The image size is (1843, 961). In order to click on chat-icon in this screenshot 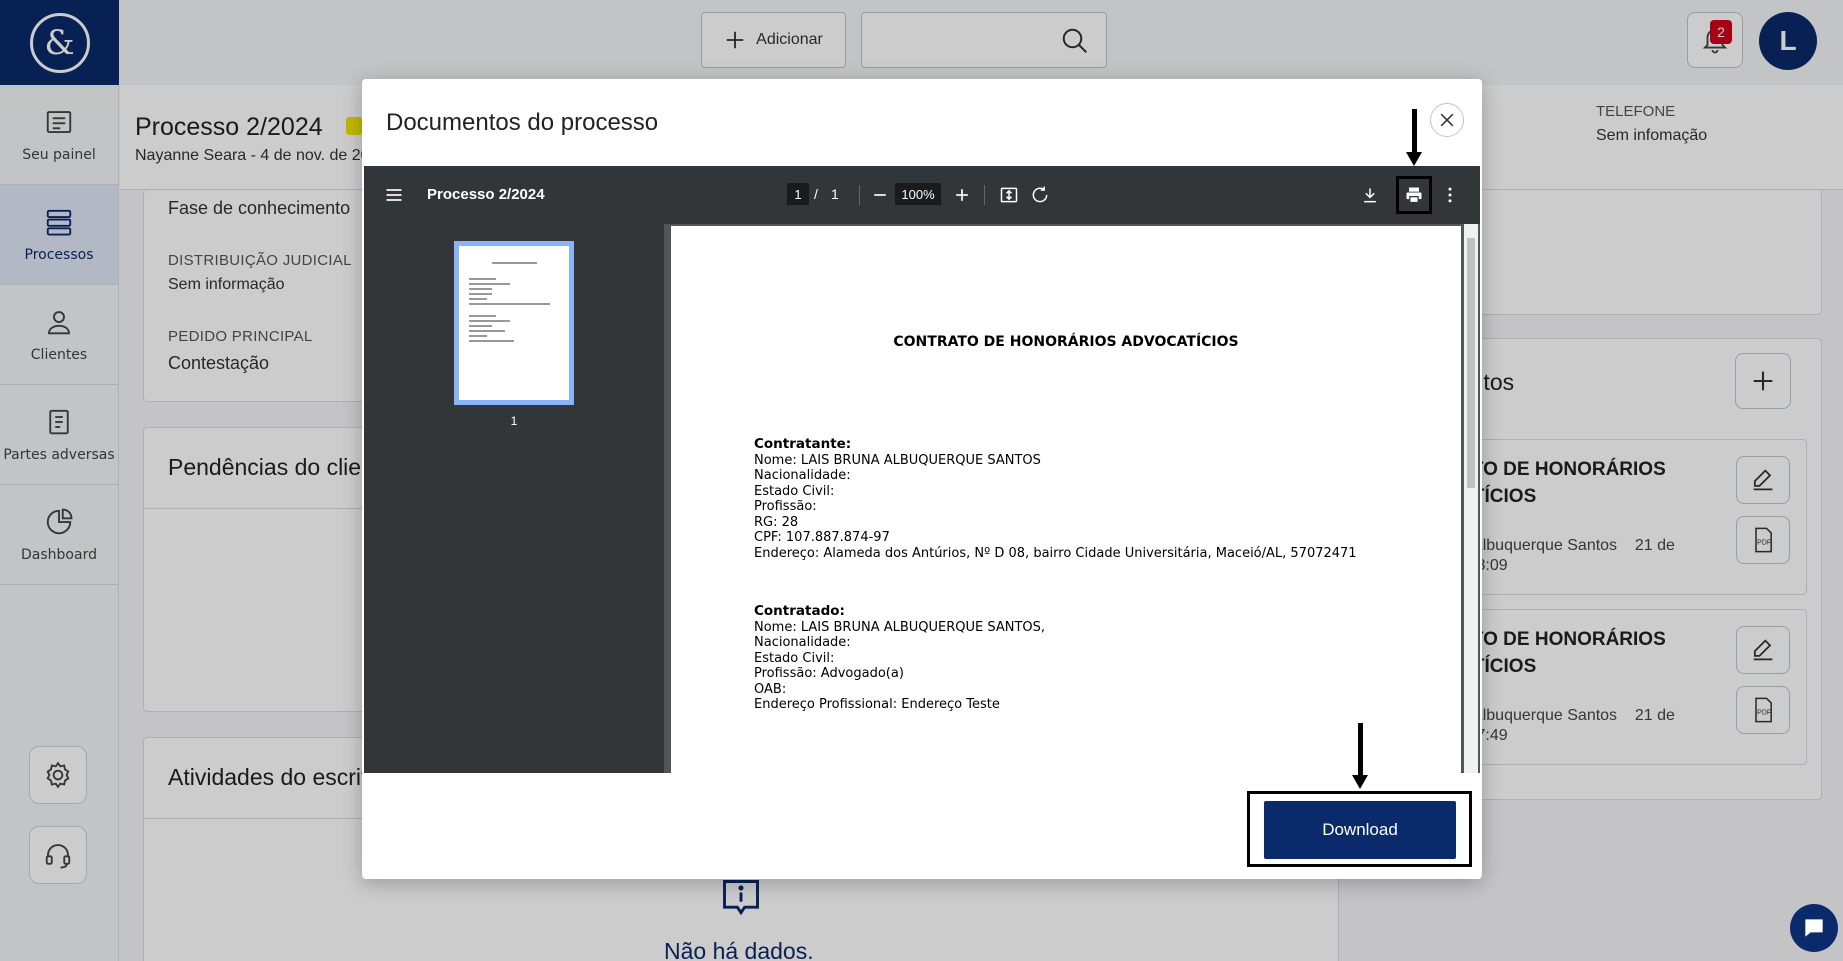, I will do `click(1814, 928)`.